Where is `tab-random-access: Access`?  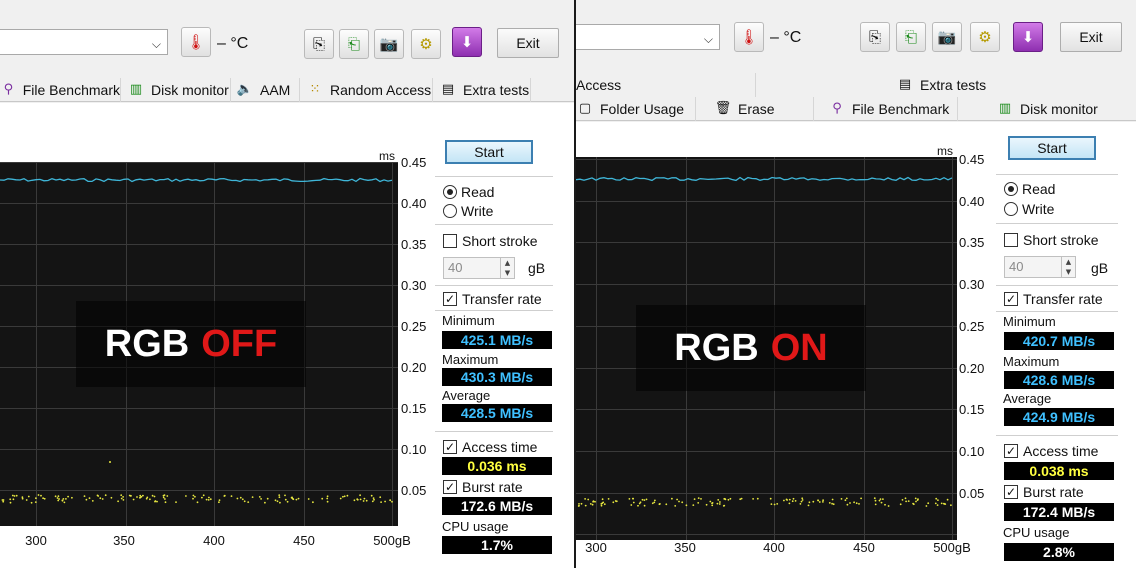 tab-random-access: Access is located at coordinates (666, 85).